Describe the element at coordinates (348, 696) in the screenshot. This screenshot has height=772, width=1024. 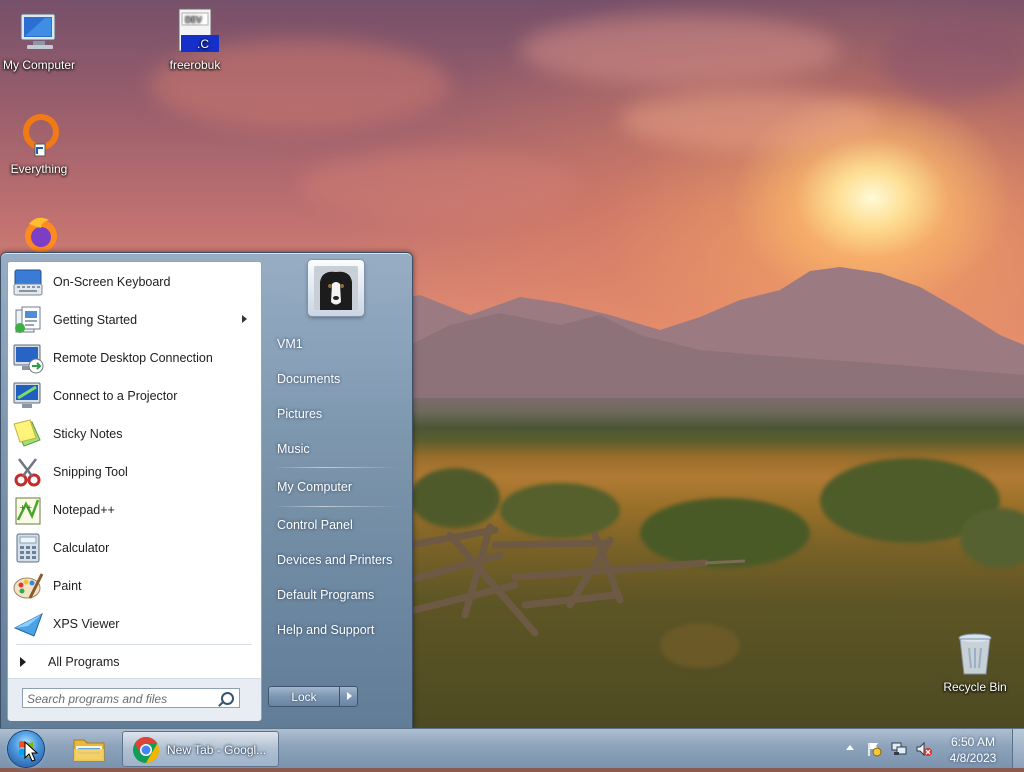
I see `power-options-arrow-button` at that location.